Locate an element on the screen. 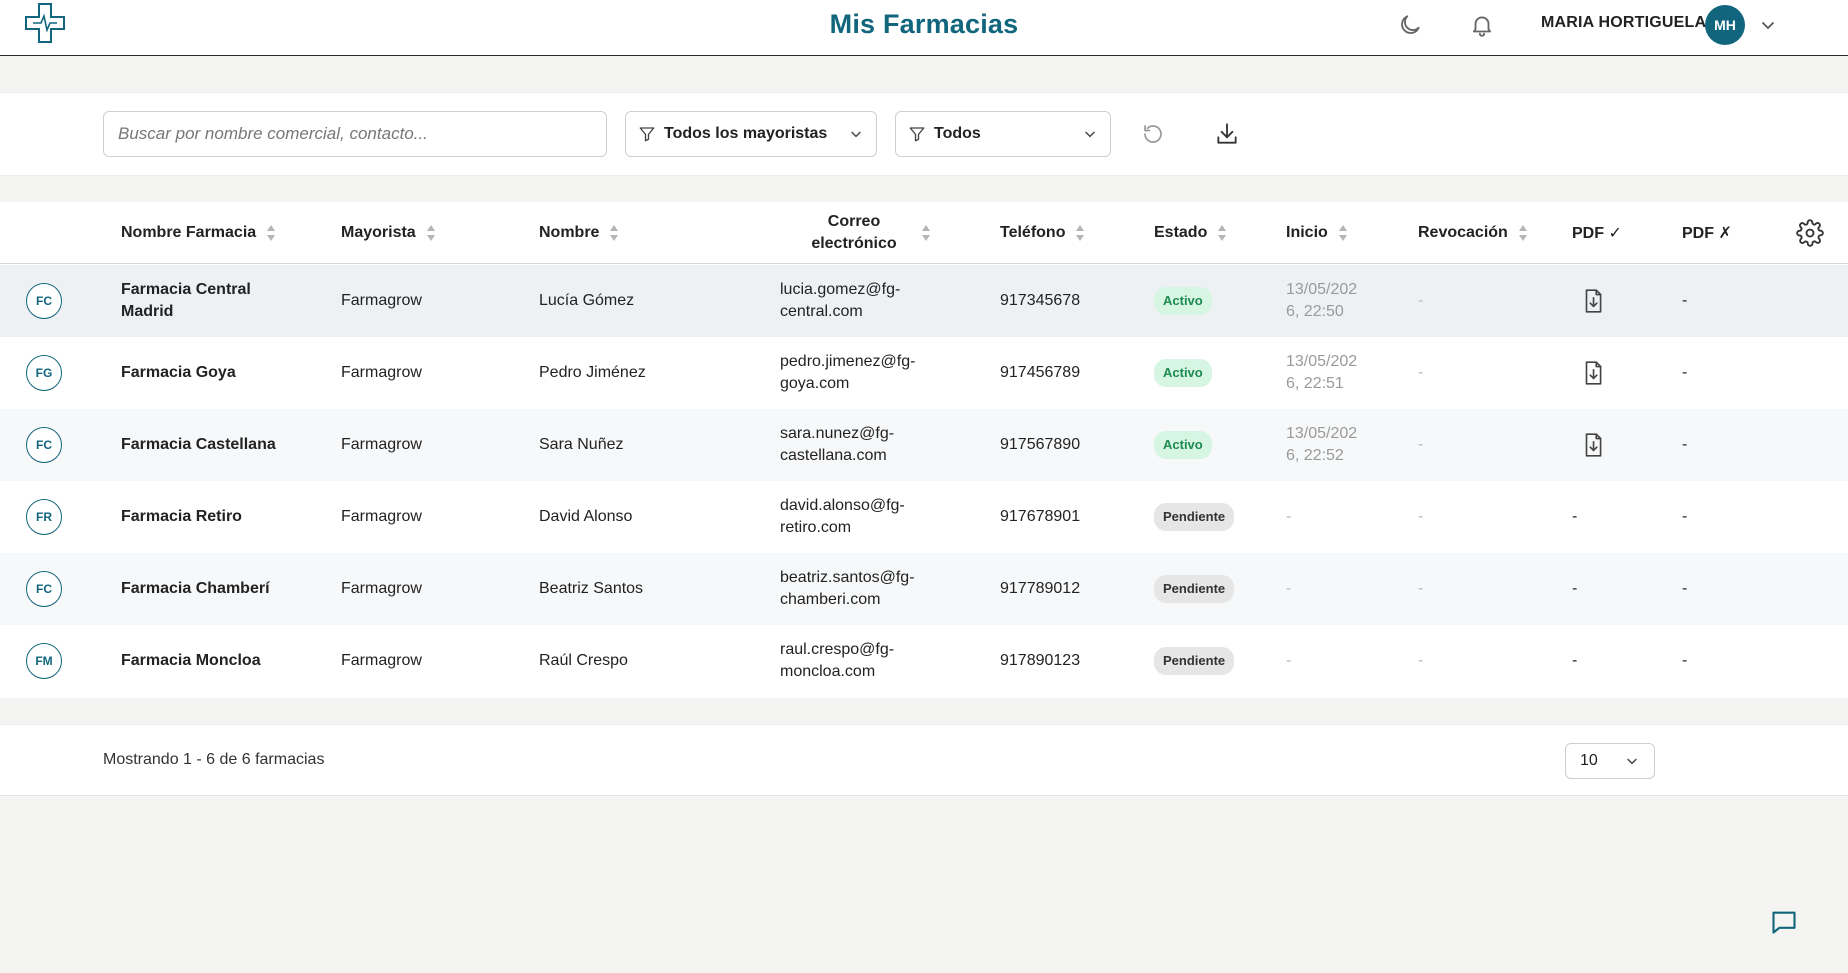 This screenshot has width=1848, height=973. reset-filters-button is located at coordinates (1153, 134).